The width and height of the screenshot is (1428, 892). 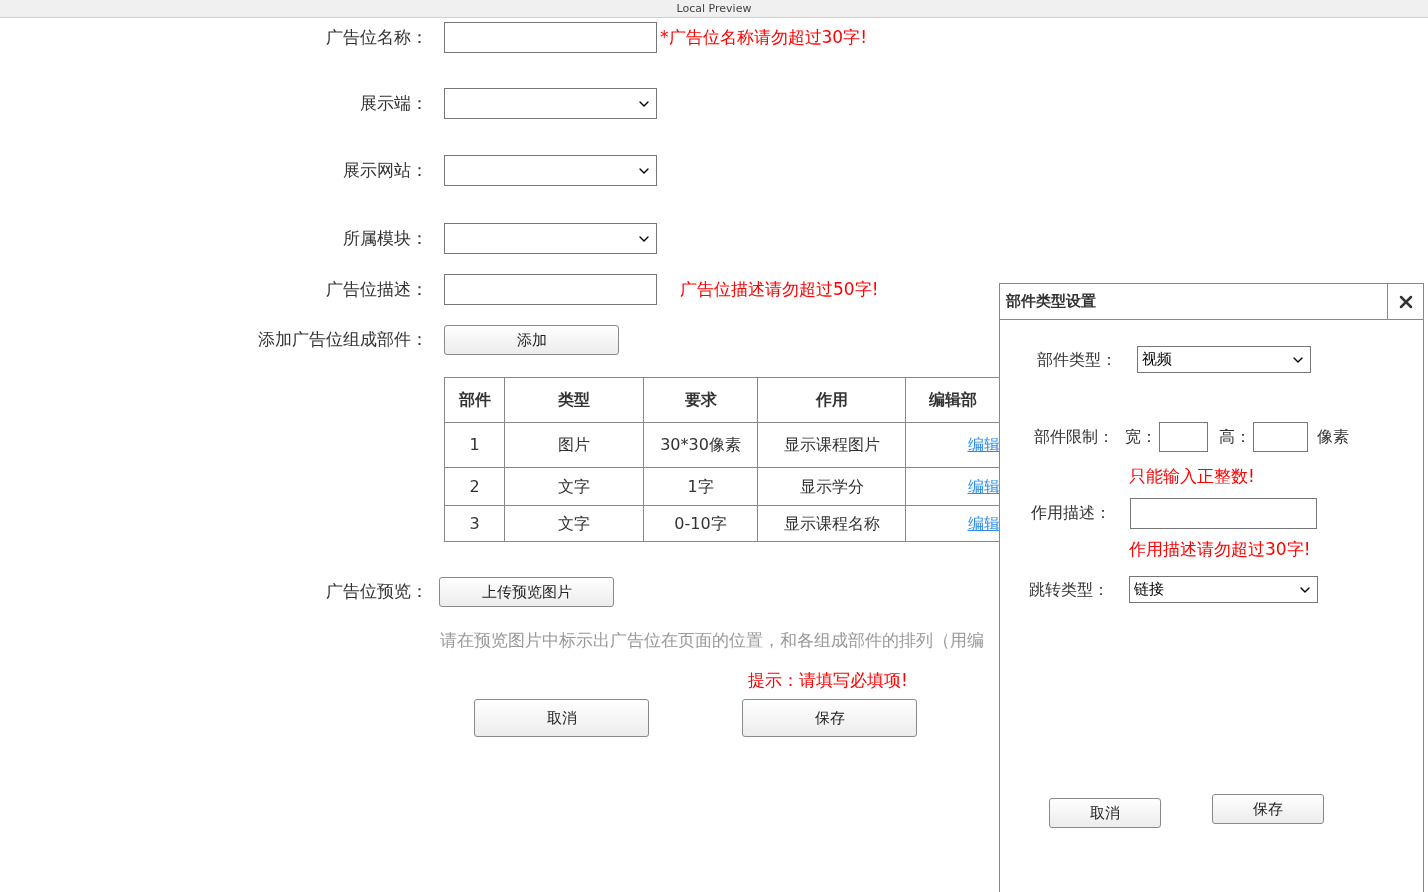 What do you see at coordinates (376, 37) in the screenshot?
I see `field-label: 广告位名称：` at bounding box center [376, 37].